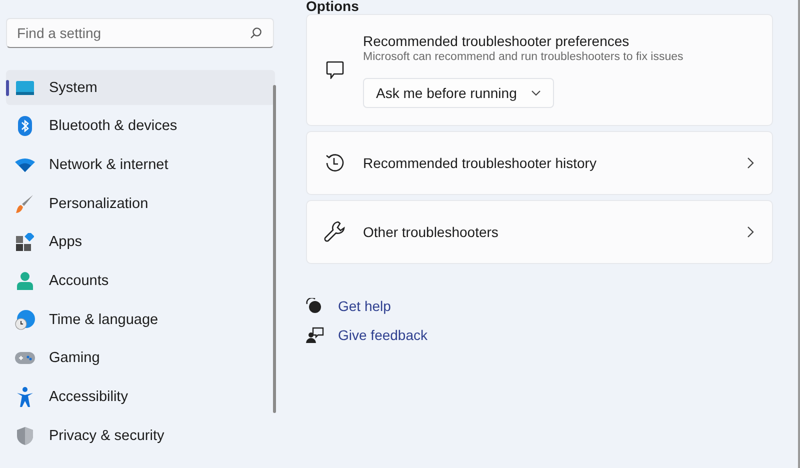  Describe the element at coordinates (140, 87) in the screenshot. I see `nav-item: System` at that location.